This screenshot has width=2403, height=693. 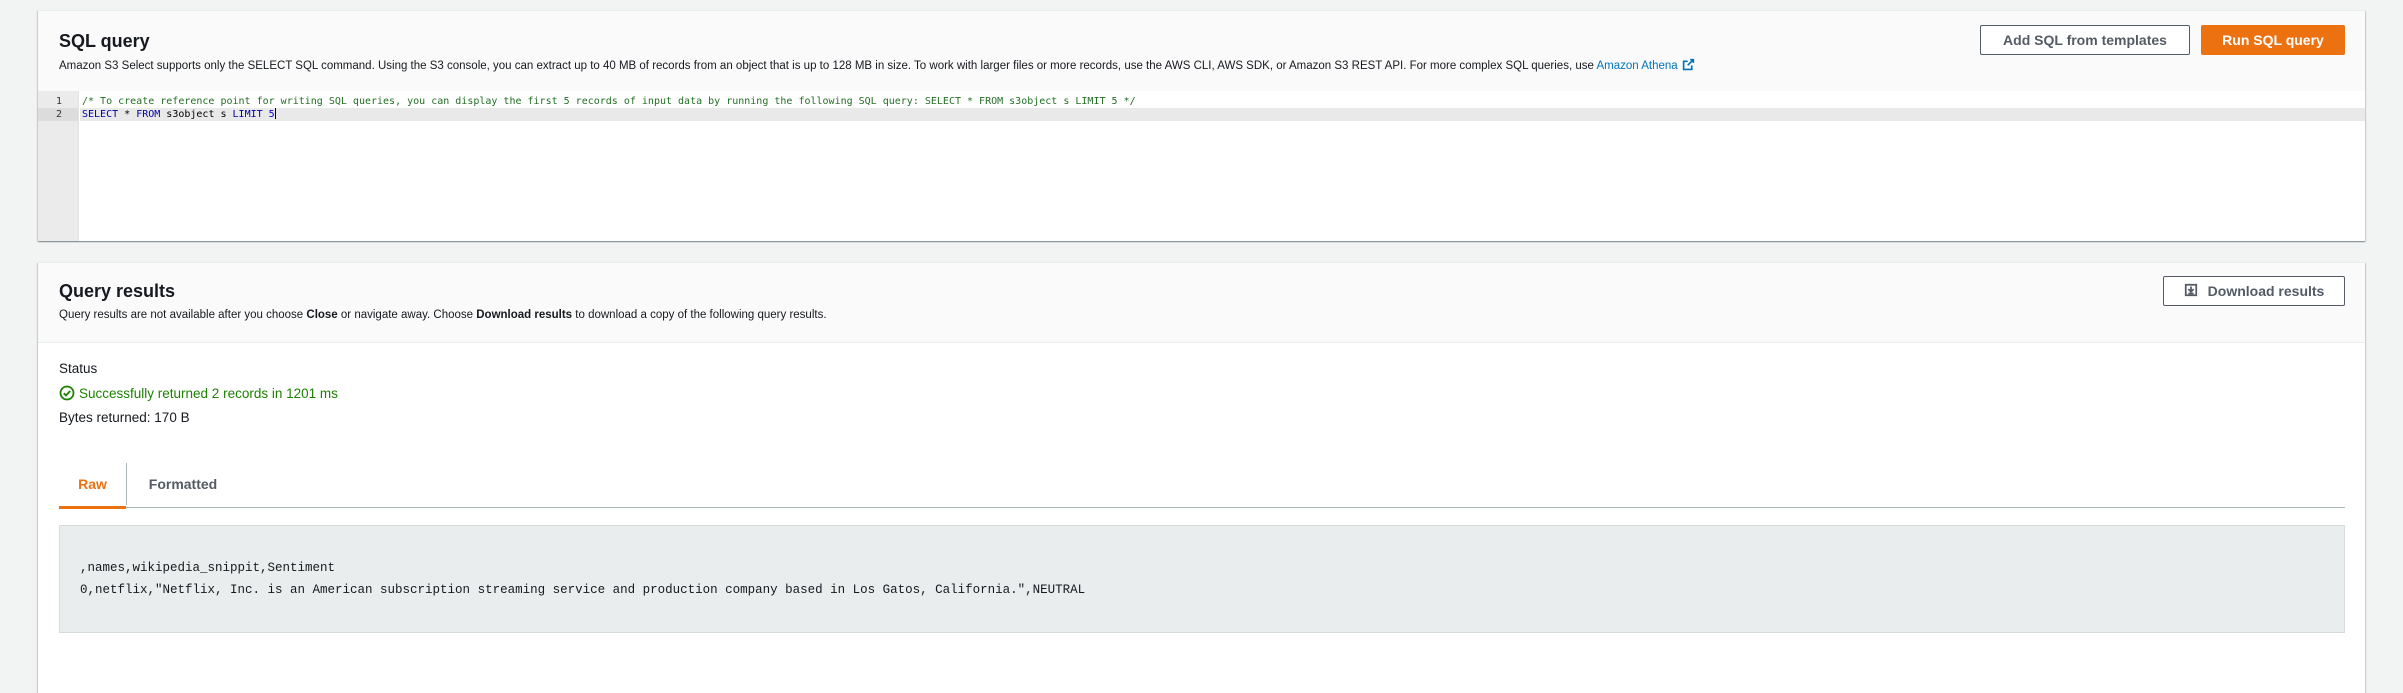 What do you see at coordinates (1202, 485) in the screenshot?
I see `results-tabs: Raw Formatted` at bounding box center [1202, 485].